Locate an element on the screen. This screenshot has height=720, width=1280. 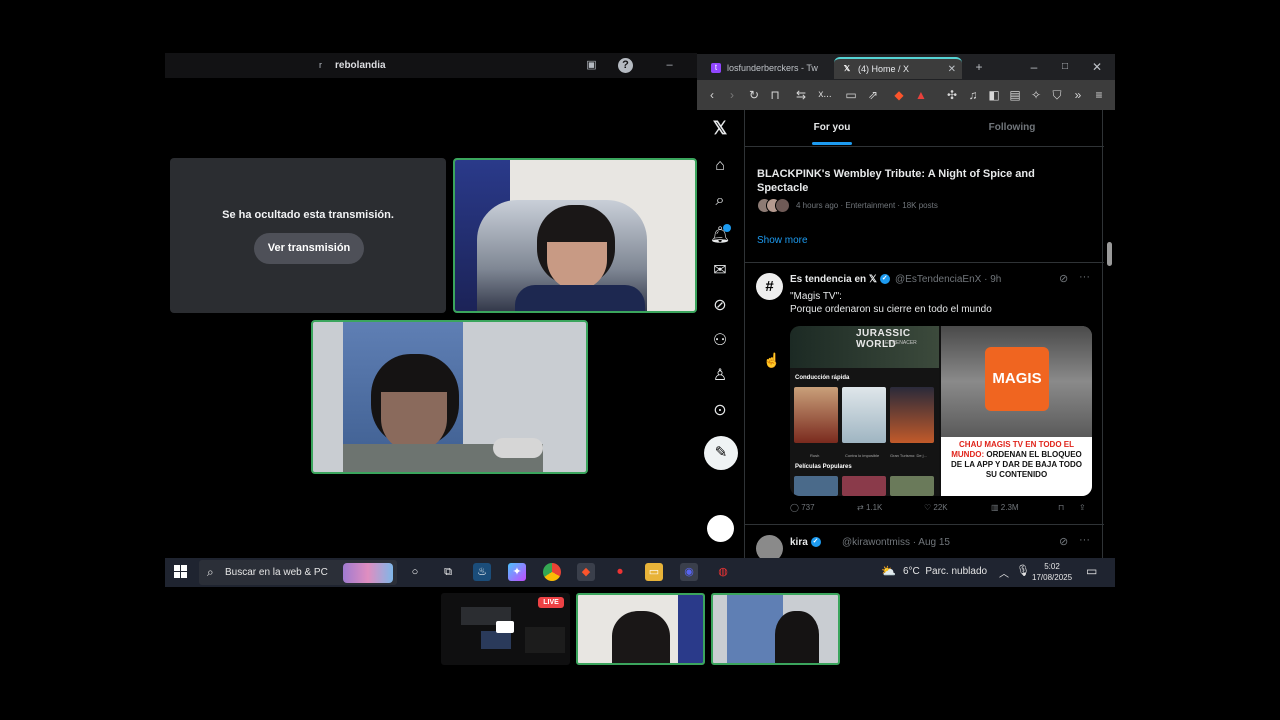
post-author: Es tendencia en 𝕏 ✓ is located at coordinates (840, 279).